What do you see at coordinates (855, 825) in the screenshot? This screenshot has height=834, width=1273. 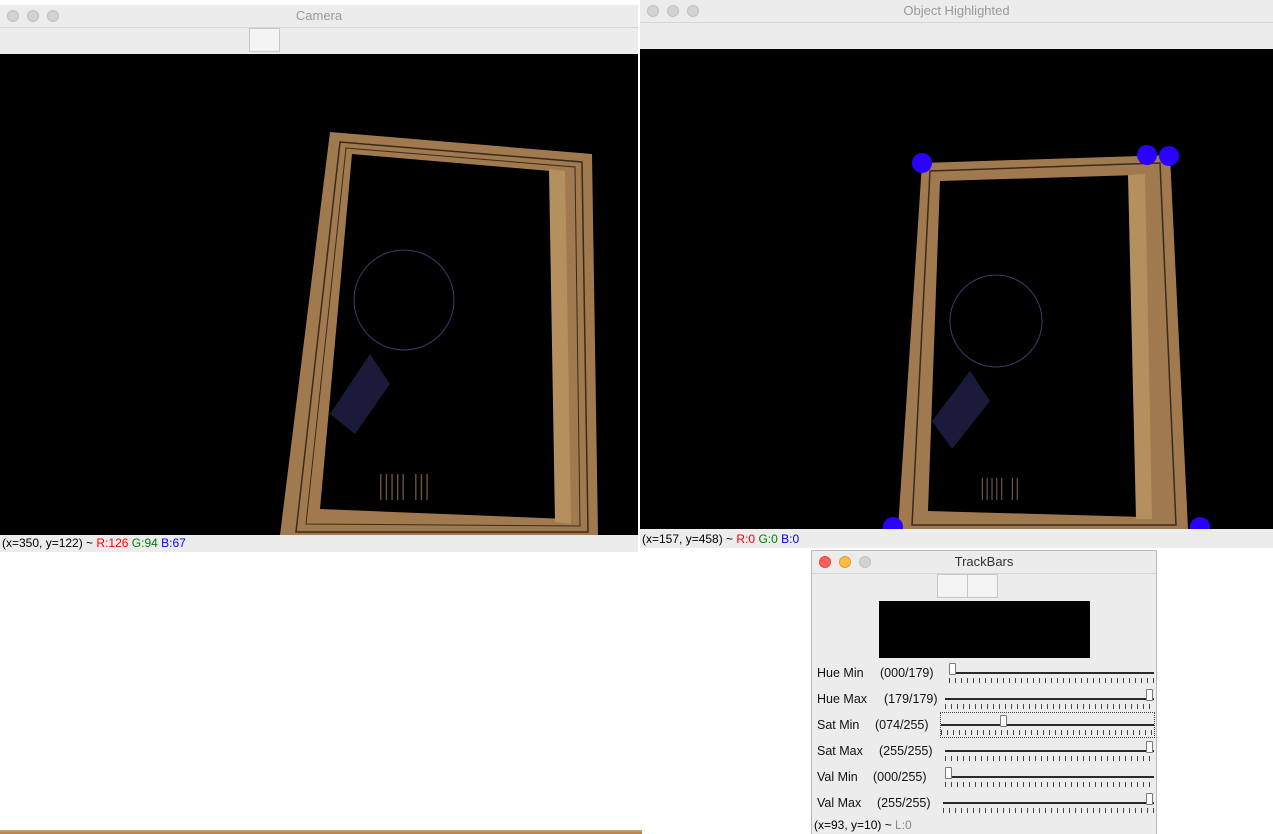 I see `status-coords: (x=93, y=10) ~` at bounding box center [855, 825].